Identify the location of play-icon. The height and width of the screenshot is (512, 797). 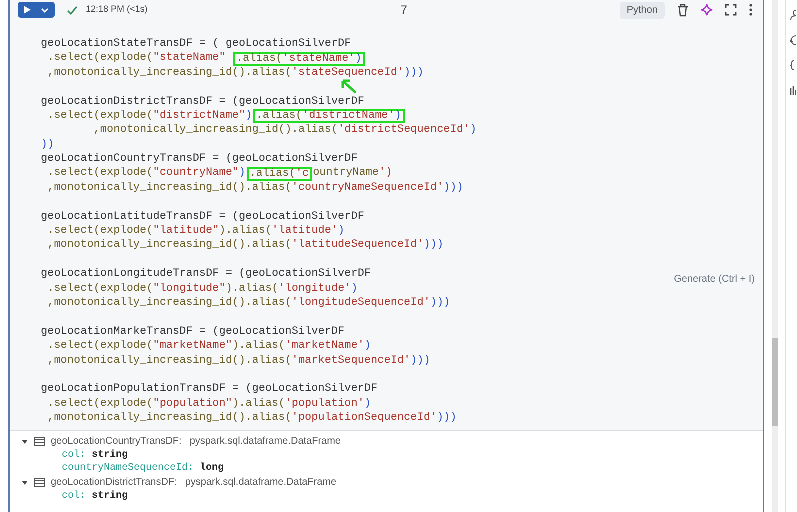
(27, 10).